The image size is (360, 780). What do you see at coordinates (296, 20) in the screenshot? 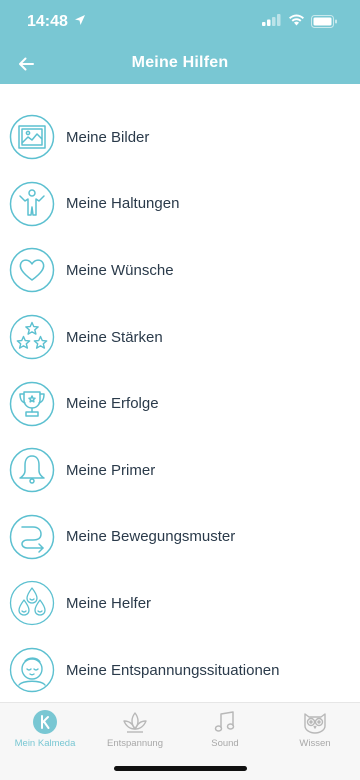
I see `wifi-icon` at bounding box center [296, 20].